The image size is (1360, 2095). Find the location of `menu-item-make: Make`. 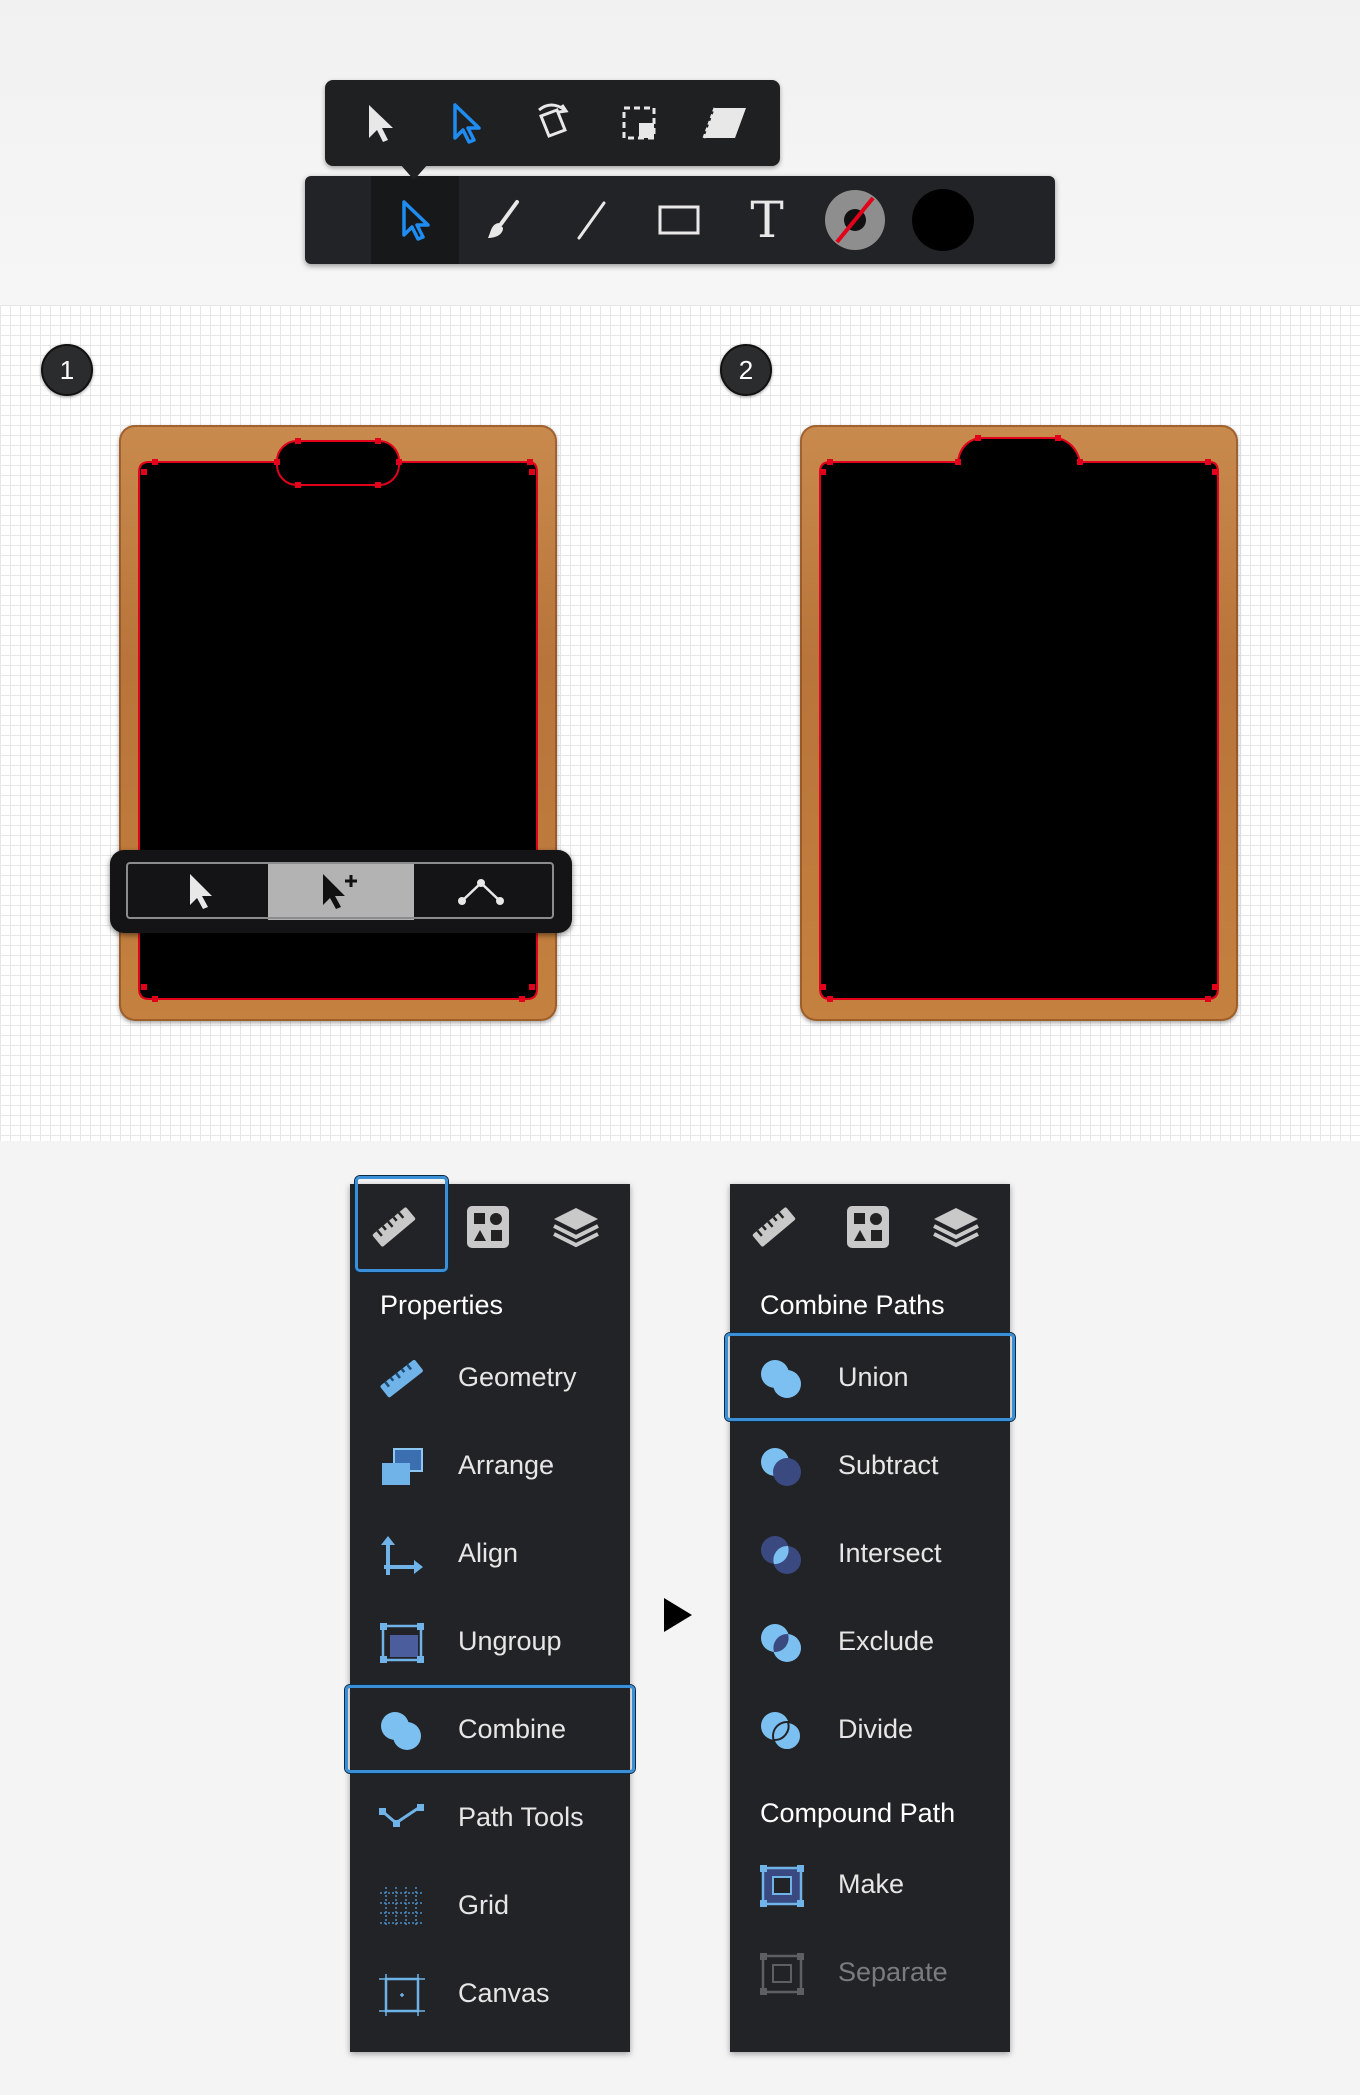

menu-item-make: Make is located at coordinates (870, 1886).